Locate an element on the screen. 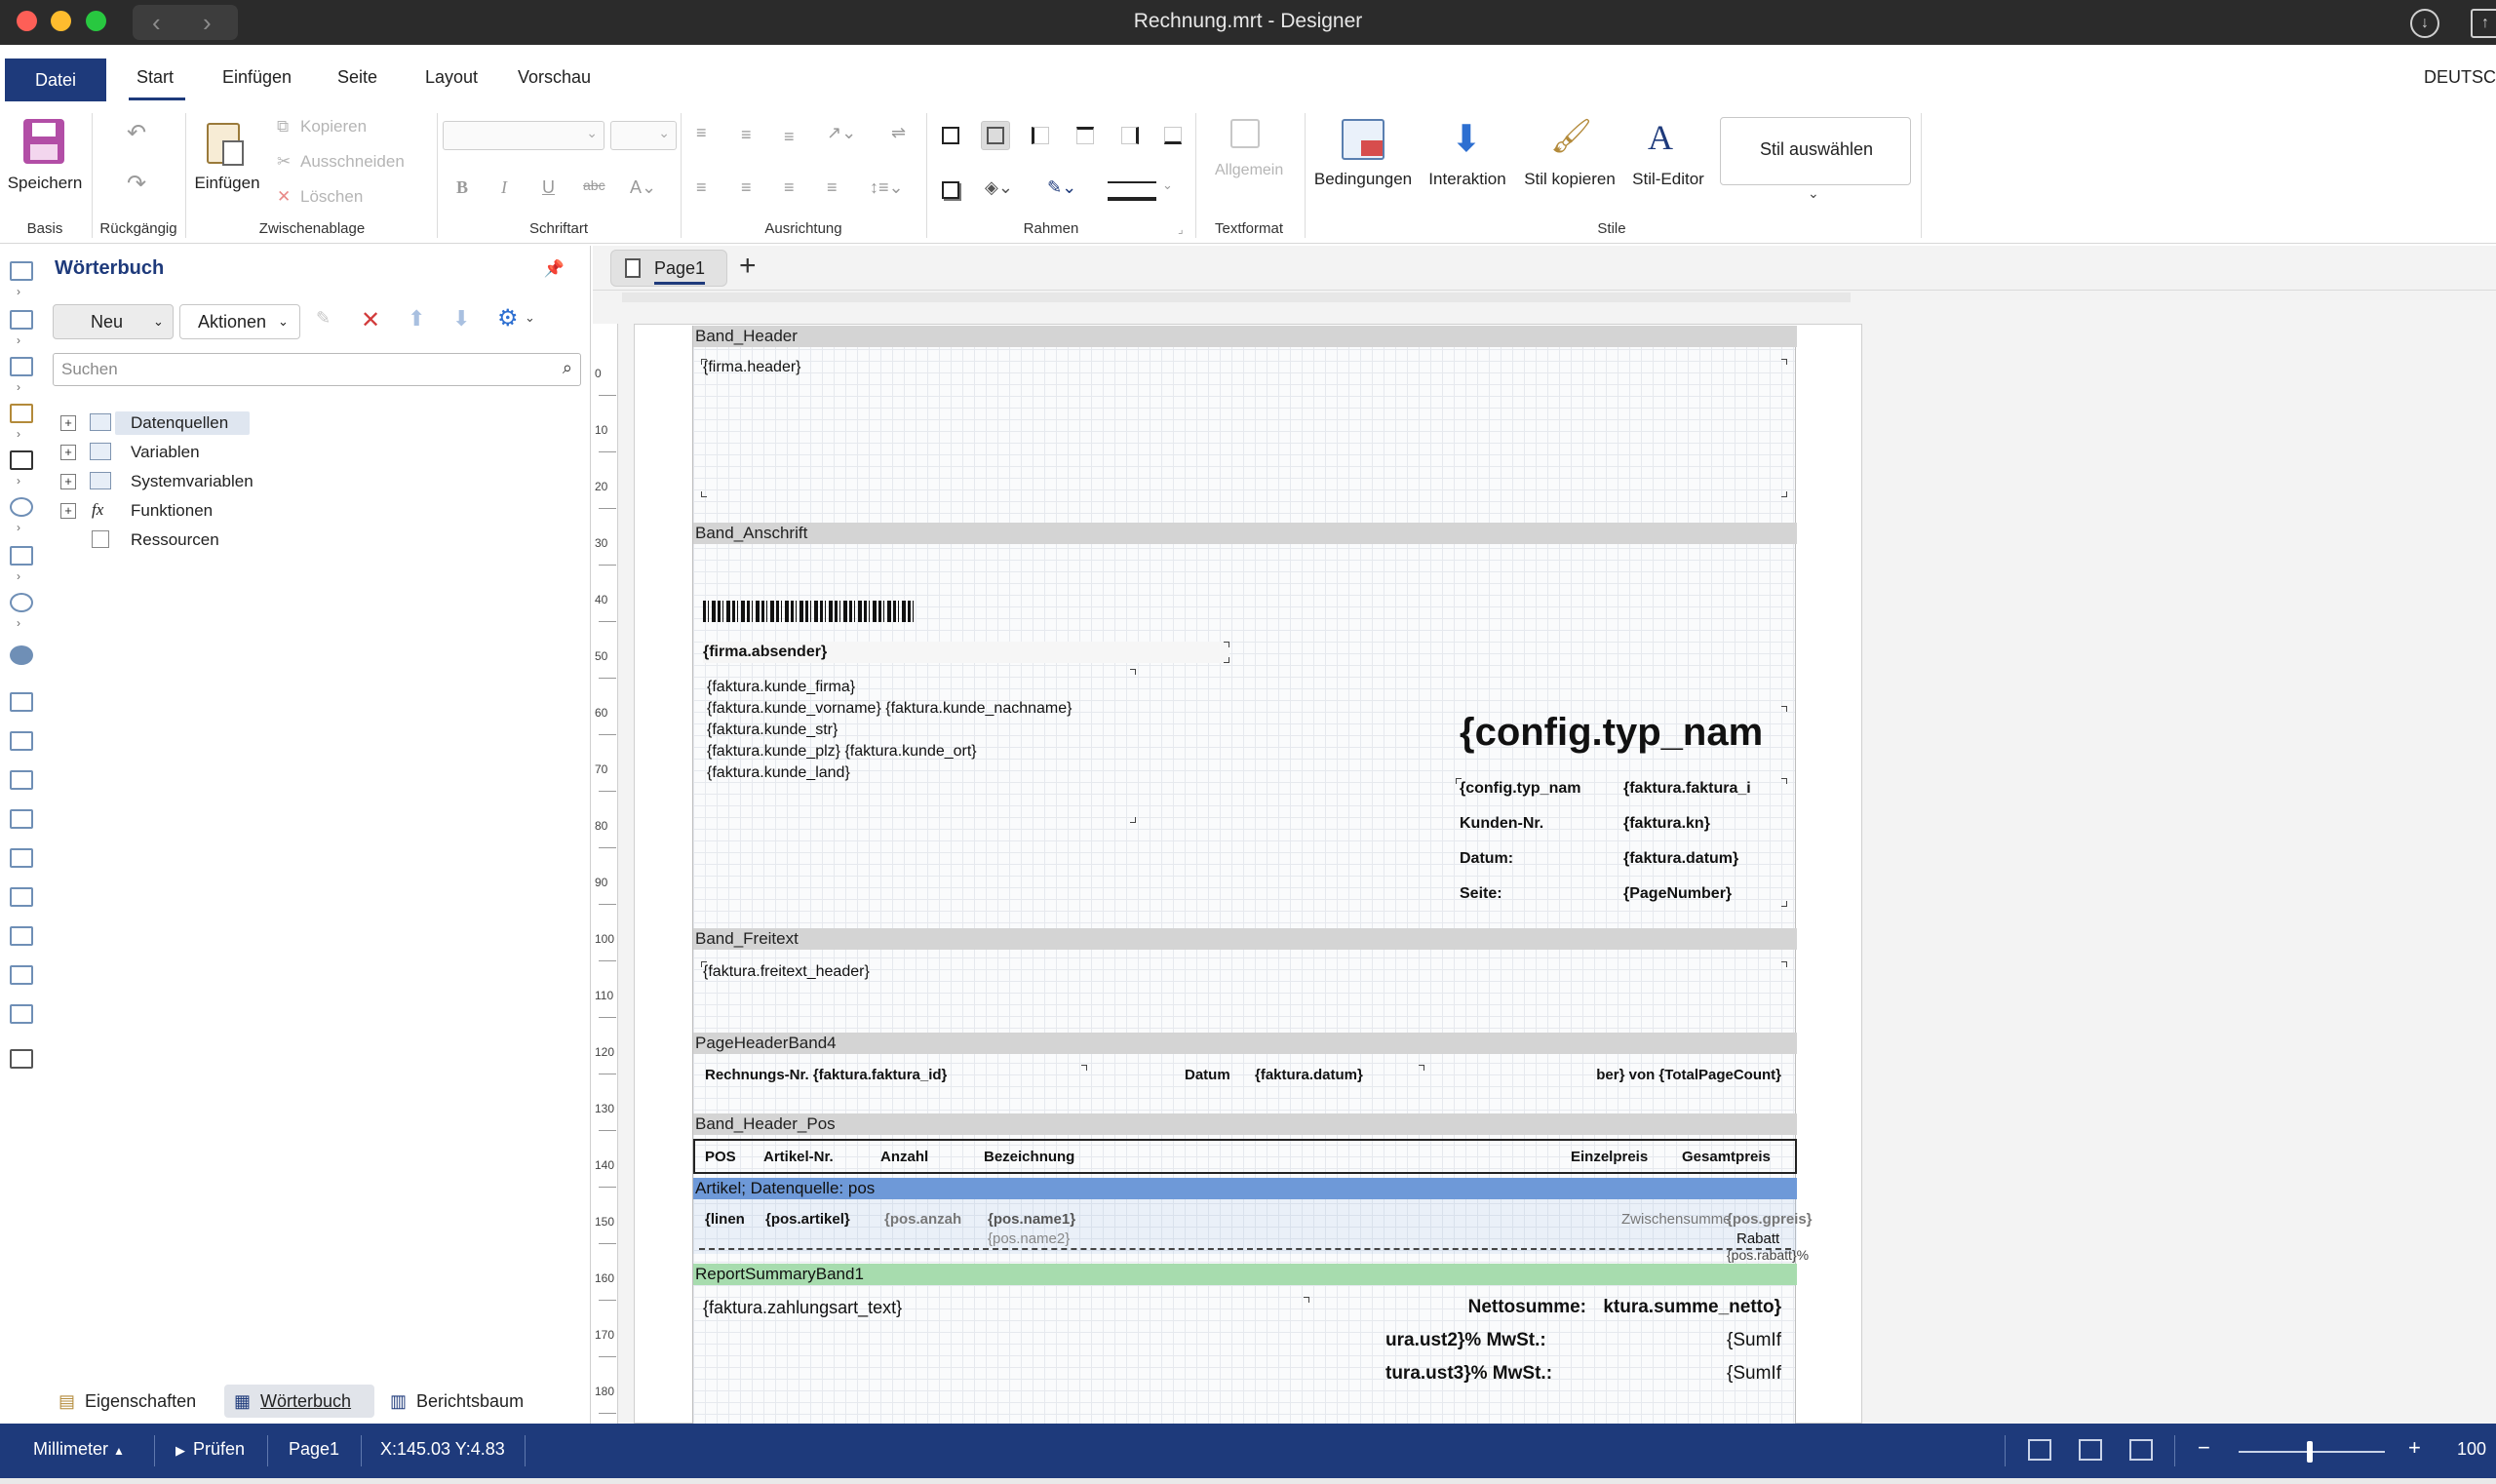 The image size is (2496, 1484). justify-icon: ≡ is located at coordinates (832, 187).